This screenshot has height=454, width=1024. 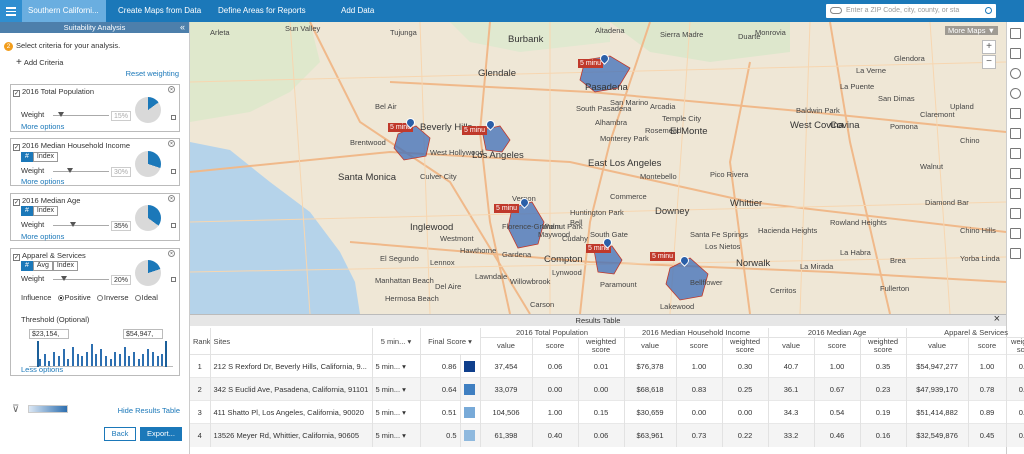 What do you see at coordinates (1015, 173) in the screenshot?
I see `select-tool-icon` at bounding box center [1015, 173].